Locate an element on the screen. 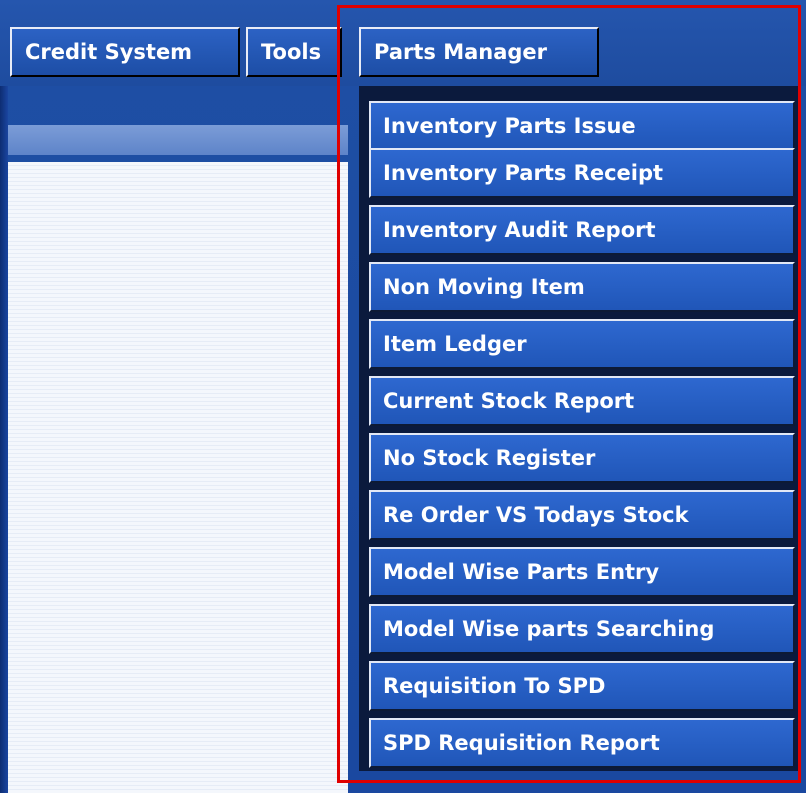 The image size is (806, 793). header-stripe-band is located at coordinates (178, 140).